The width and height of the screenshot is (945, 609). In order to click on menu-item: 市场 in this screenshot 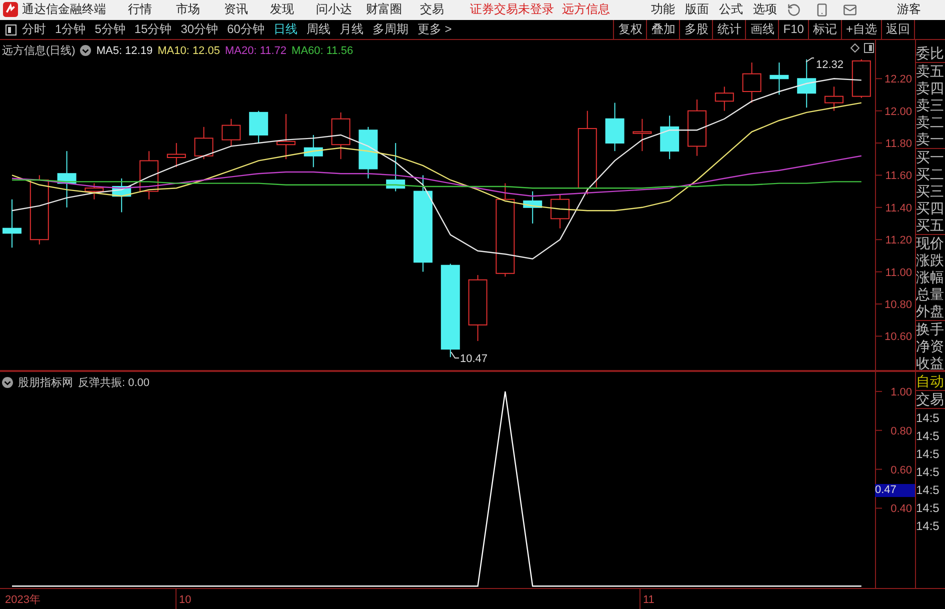, I will do `click(200, 9)`.